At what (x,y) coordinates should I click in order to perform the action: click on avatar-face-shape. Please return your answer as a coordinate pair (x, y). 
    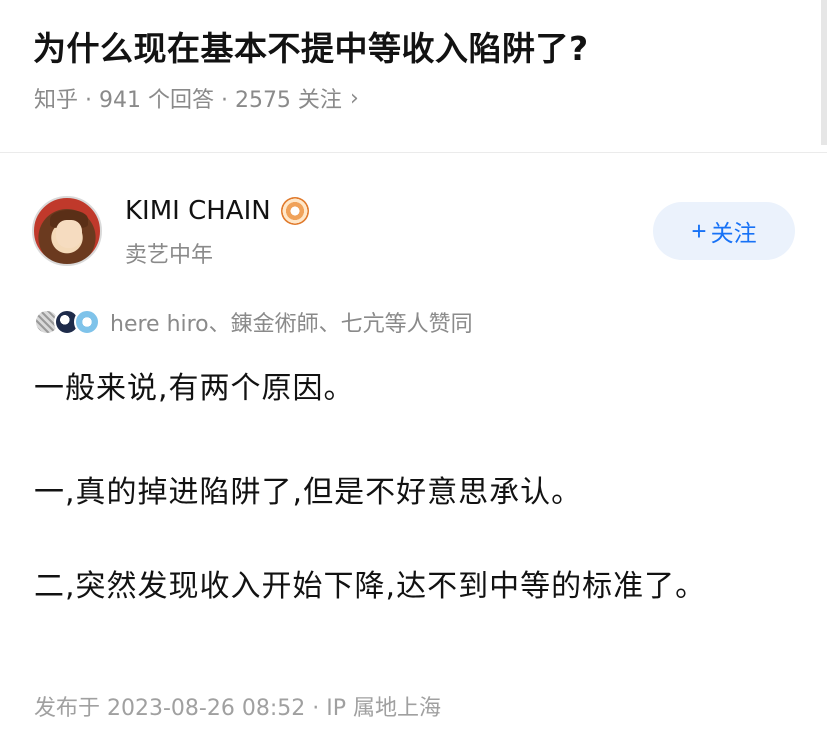
    Looking at the image, I should click on (69, 234).